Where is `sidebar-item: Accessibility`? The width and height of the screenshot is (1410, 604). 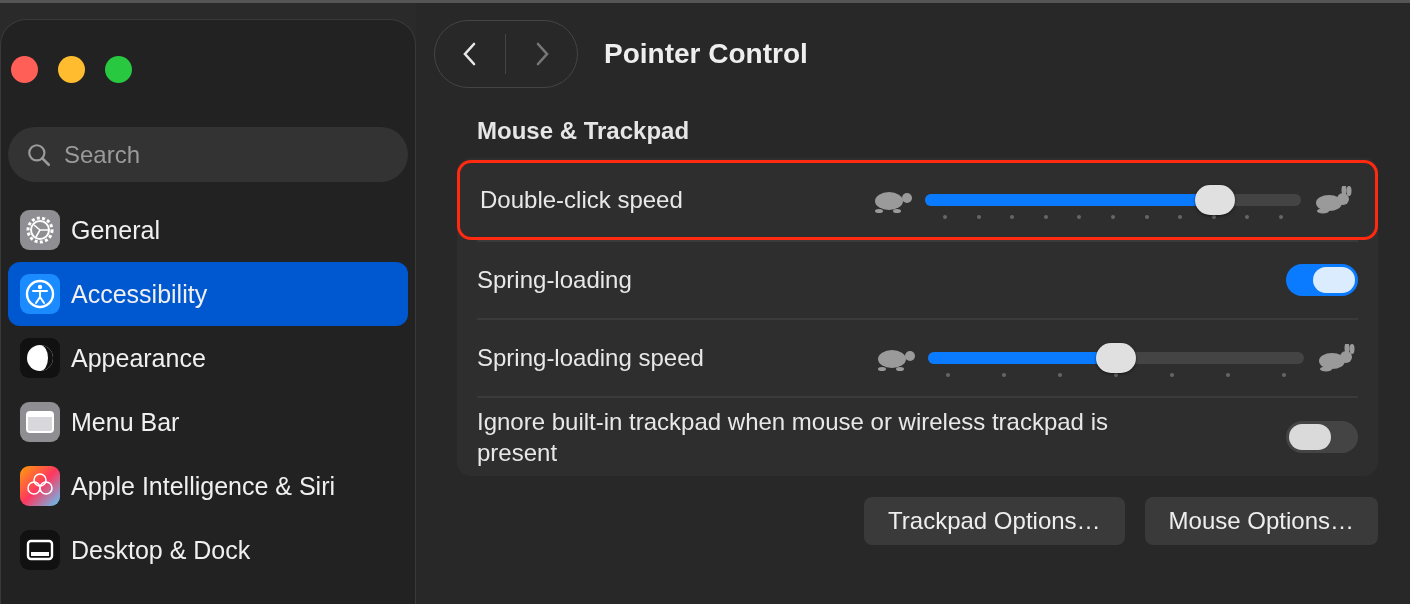 sidebar-item: Accessibility is located at coordinates (208, 294).